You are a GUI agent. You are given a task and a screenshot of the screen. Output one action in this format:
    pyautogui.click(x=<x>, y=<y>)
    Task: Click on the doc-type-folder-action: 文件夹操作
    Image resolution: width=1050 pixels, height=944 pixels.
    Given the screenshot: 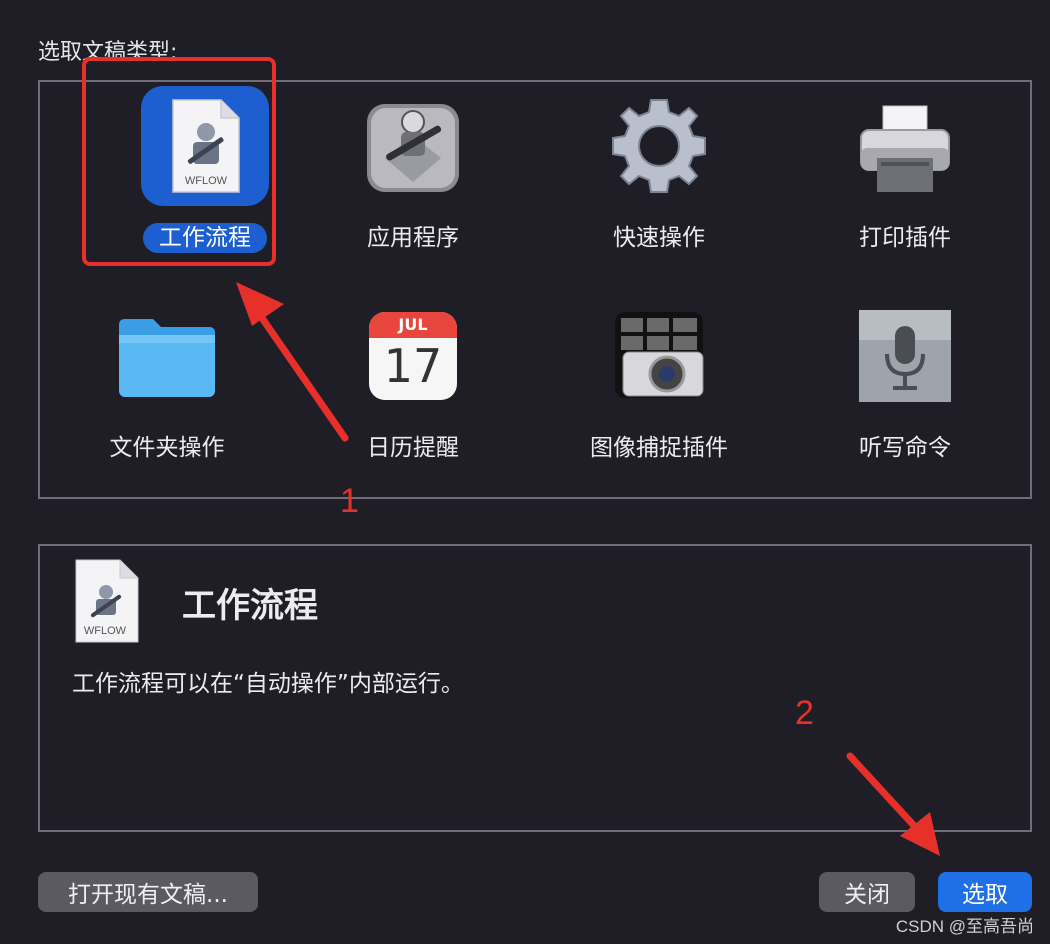 What is the action you would take?
    pyautogui.click(x=167, y=391)
    